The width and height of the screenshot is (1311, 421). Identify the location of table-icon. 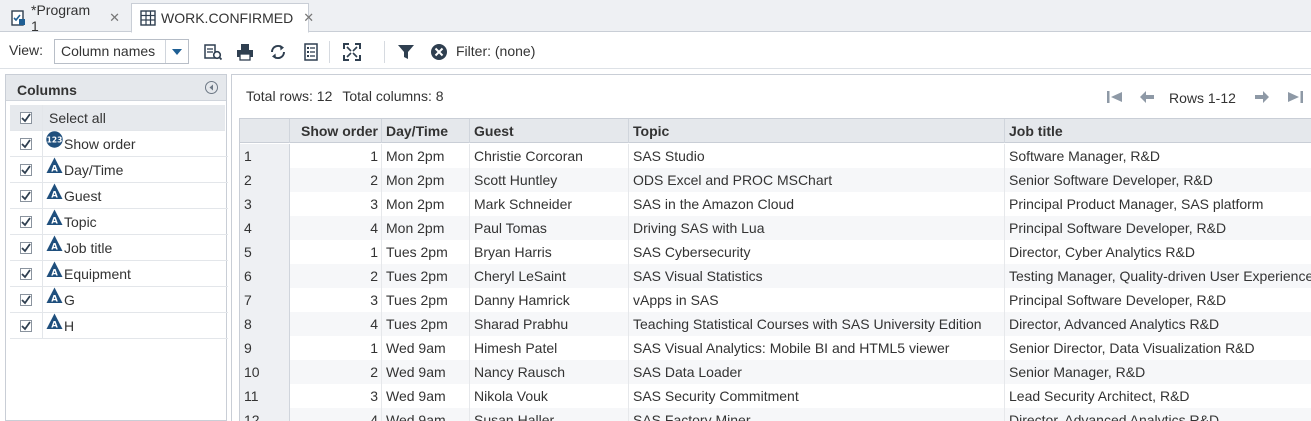
(148, 18).